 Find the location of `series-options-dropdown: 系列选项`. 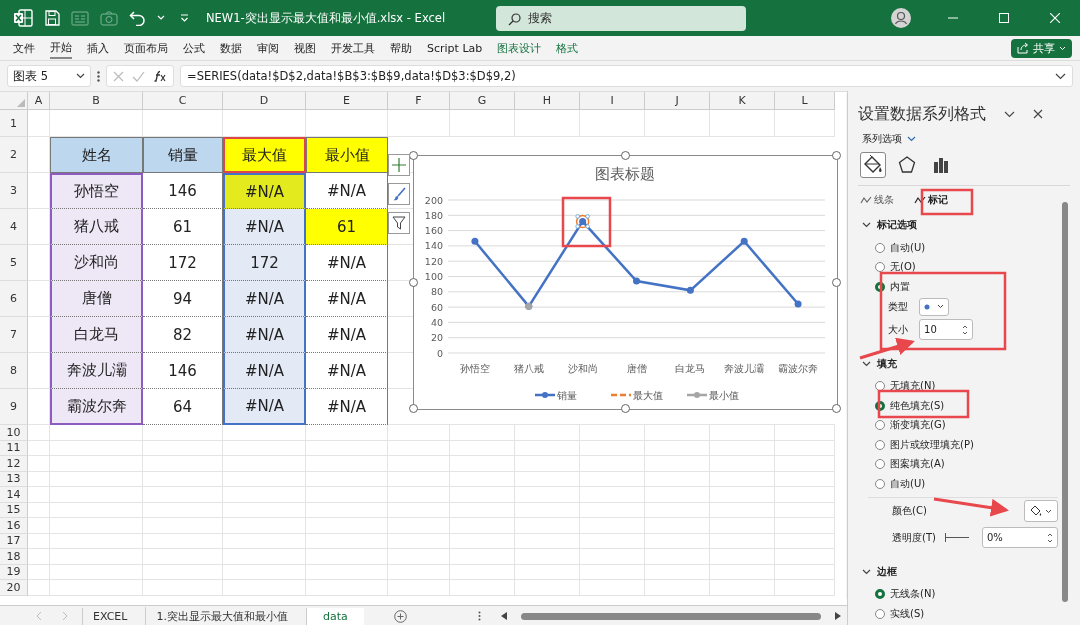

series-options-dropdown: 系列选项 is located at coordinates (889, 139).